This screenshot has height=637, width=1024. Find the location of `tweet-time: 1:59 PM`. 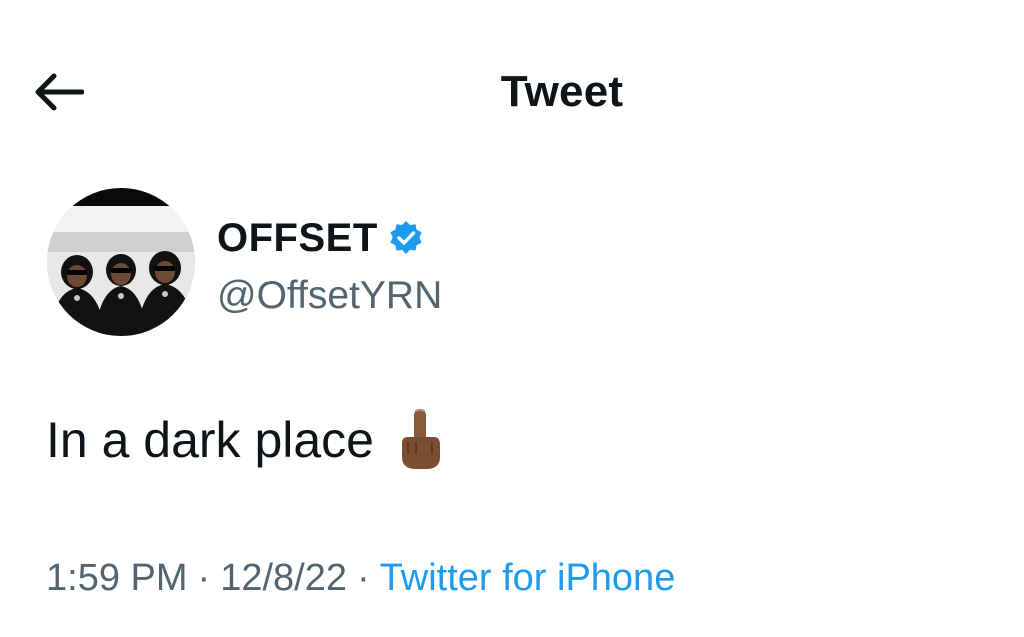

tweet-time: 1:59 PM is located at coordinates (117, 578).